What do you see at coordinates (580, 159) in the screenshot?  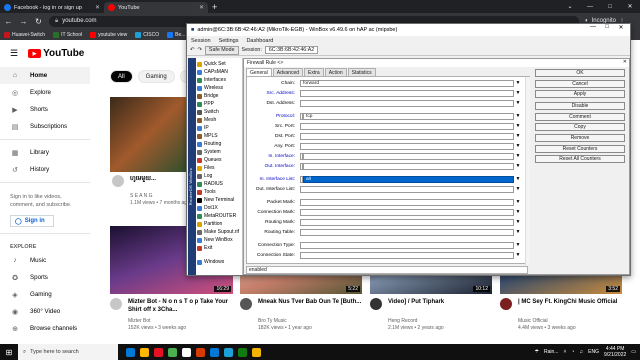 I see `reset-all-counters-button: Reset All Counters` at bounding box center [580, 159].